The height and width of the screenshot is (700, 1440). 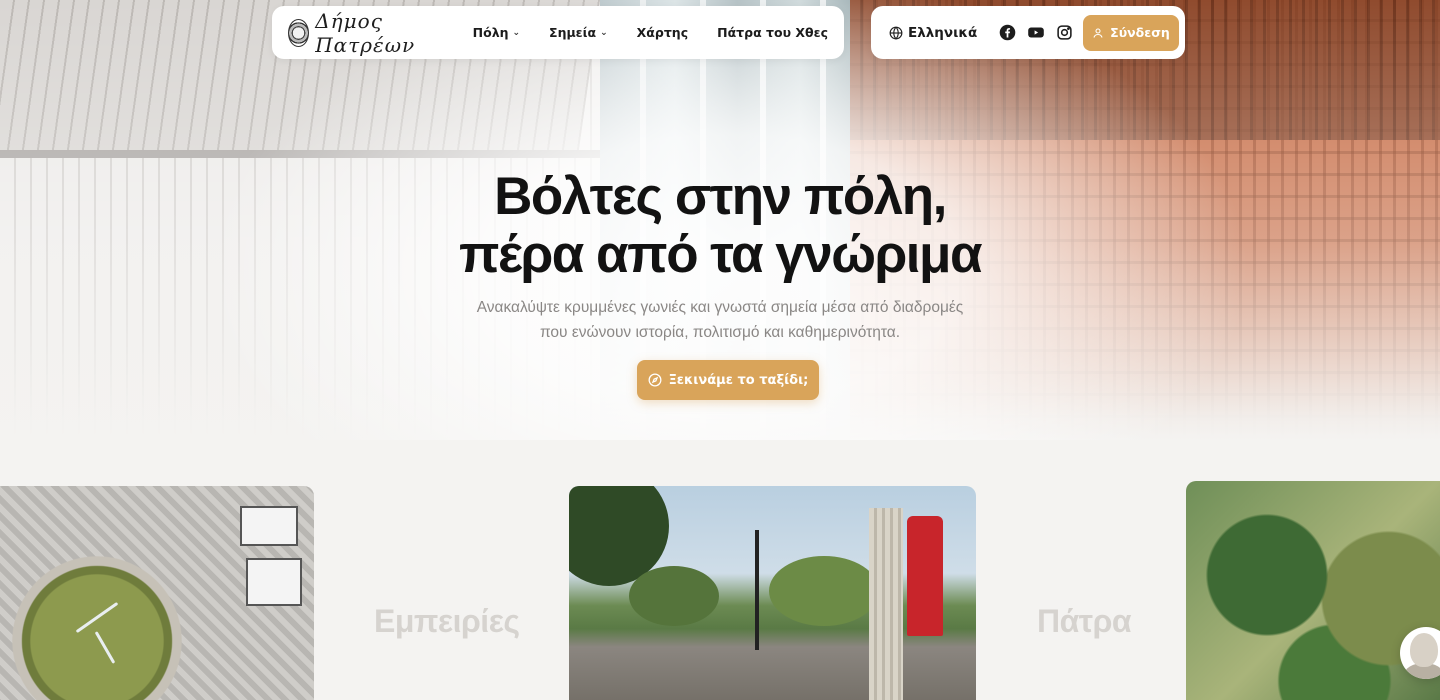 I want to click on logo-text: Δήμος Πατρέων, so click(x=365, y=32).